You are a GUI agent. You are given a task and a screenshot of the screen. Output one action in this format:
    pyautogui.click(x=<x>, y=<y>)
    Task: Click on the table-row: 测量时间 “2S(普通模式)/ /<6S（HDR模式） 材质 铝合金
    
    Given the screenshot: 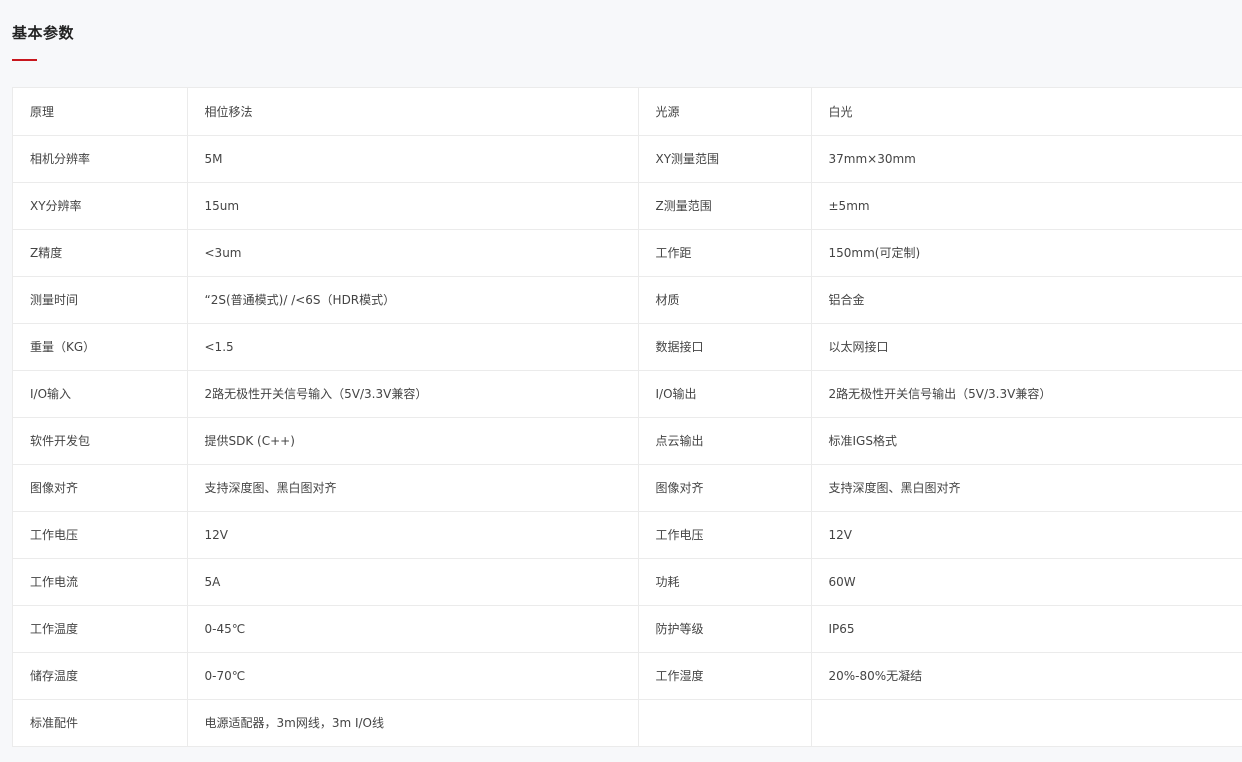 What is the action you would take?
    pyautogui.click(x=627, y=300)
    